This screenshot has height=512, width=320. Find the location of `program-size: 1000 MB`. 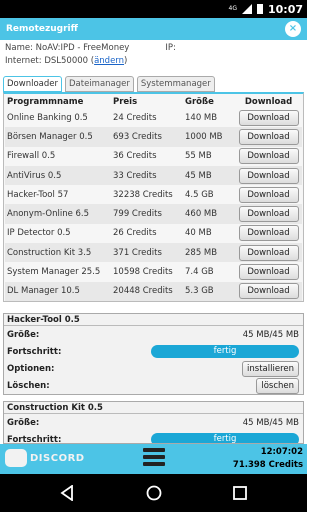

program-size: 1000 MB is located at coordinates (210, 137).